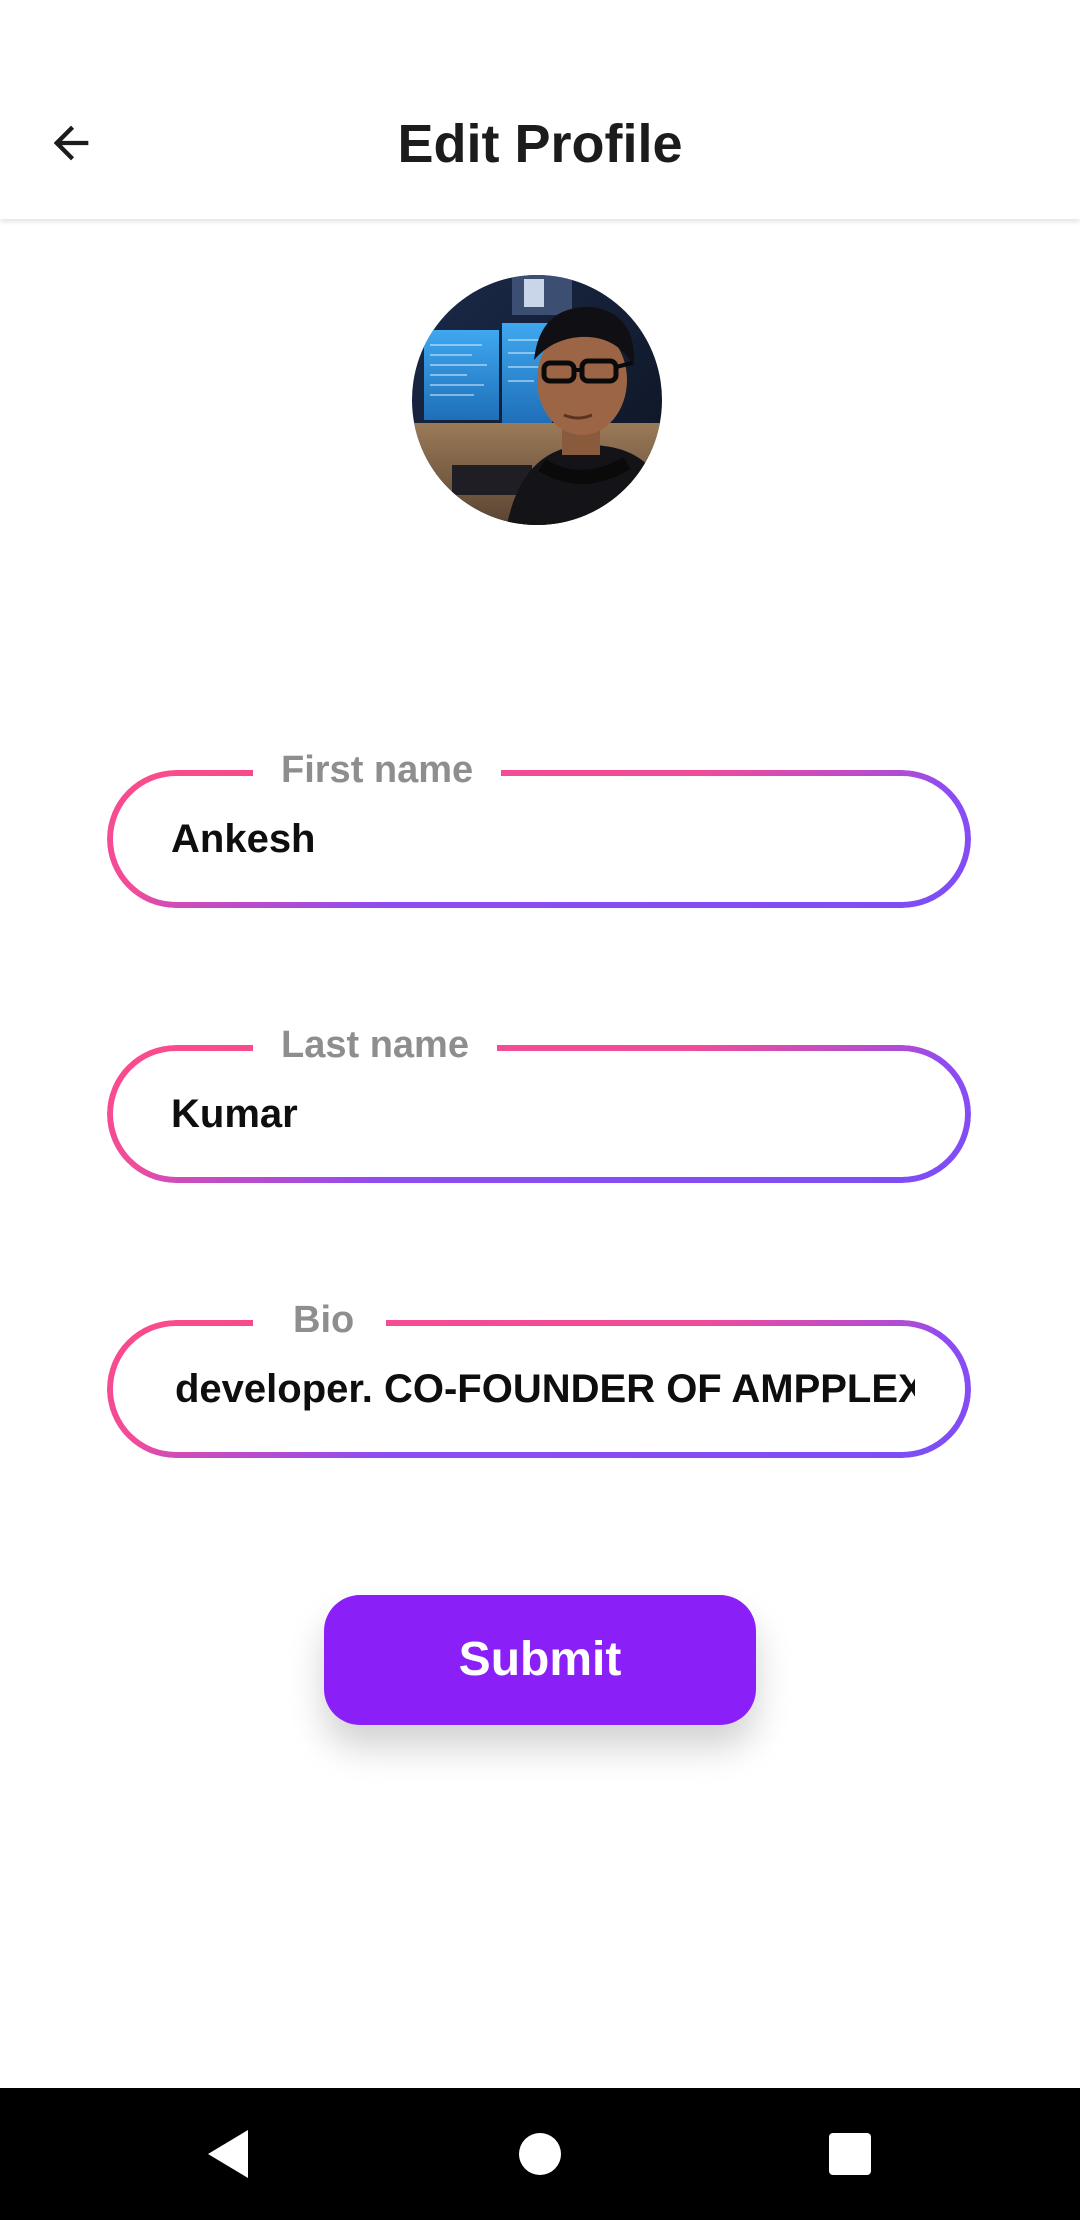 This screenshot has height=2220, width=1080. I want to click on nav-home-icon, so click(540, 2154).